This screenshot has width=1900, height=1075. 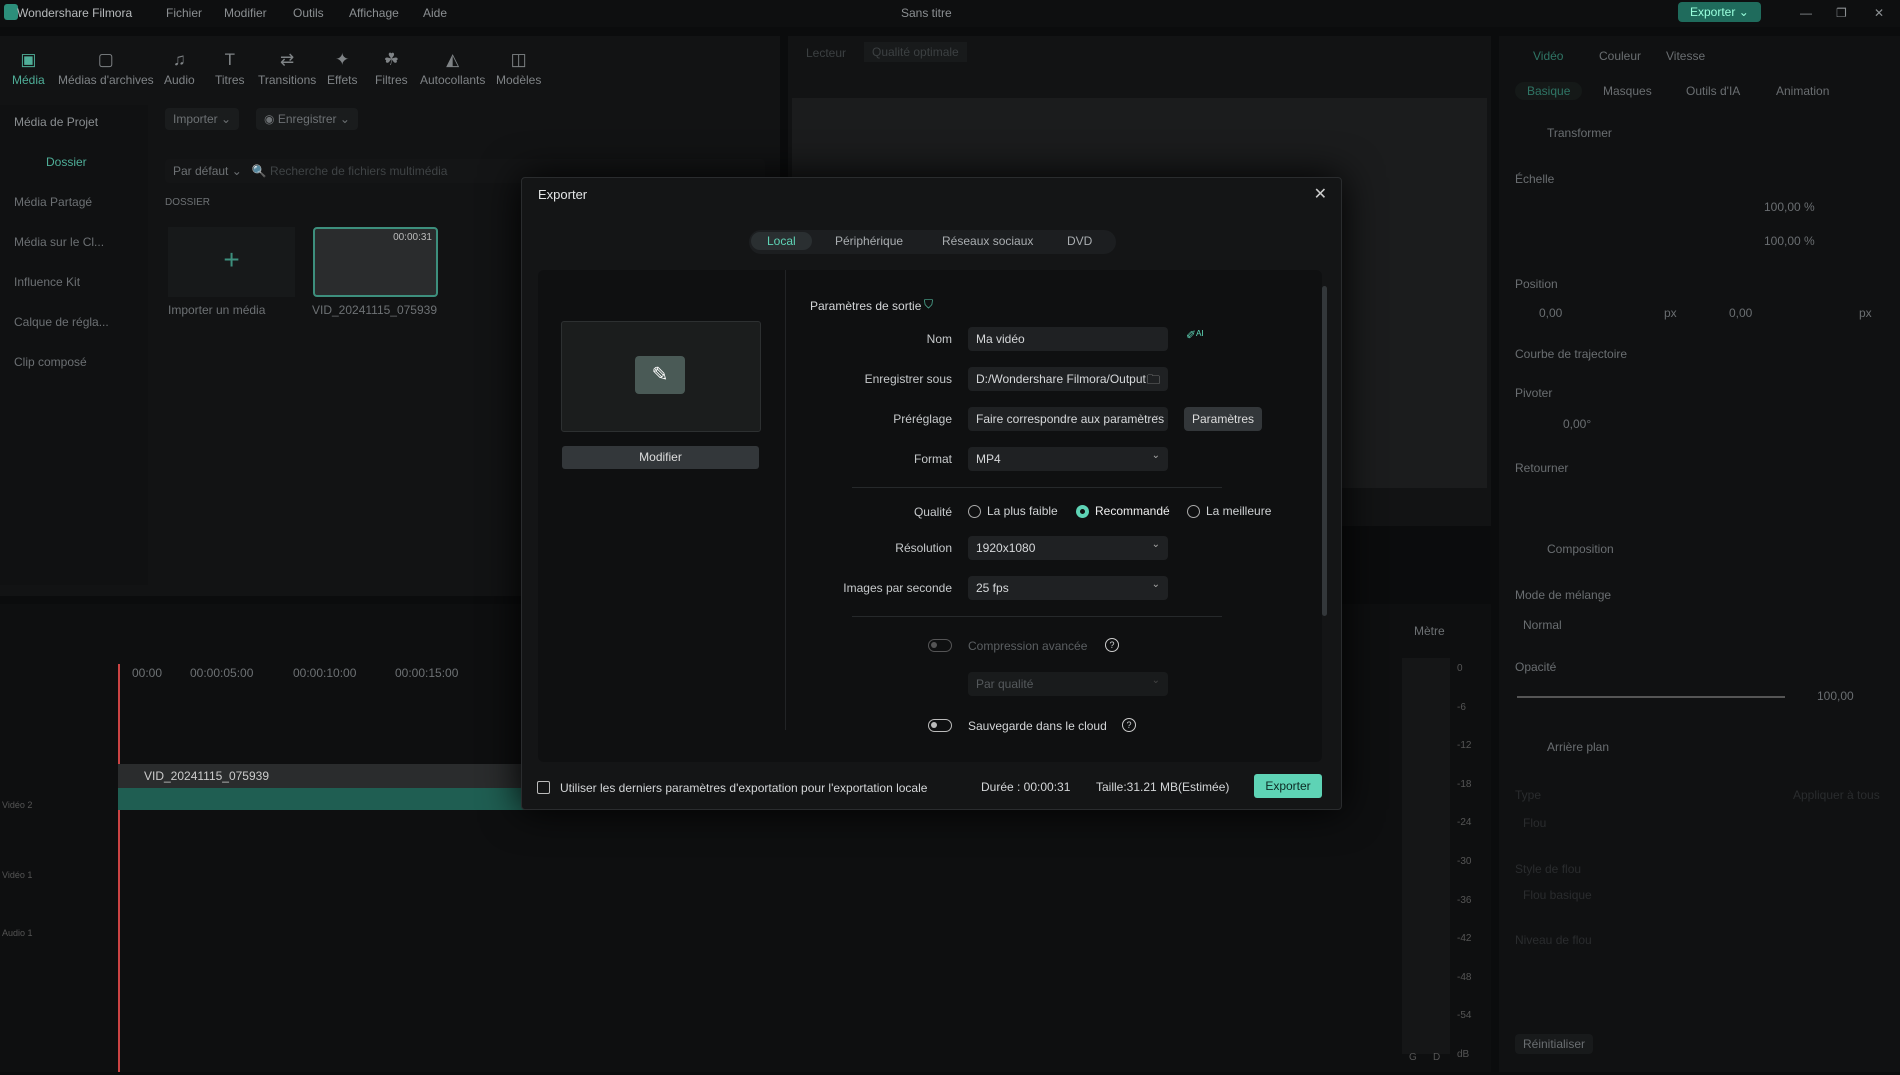 I want to click on record-button: ◉ Enregistrer ⌄, so click(x=307, y=119).